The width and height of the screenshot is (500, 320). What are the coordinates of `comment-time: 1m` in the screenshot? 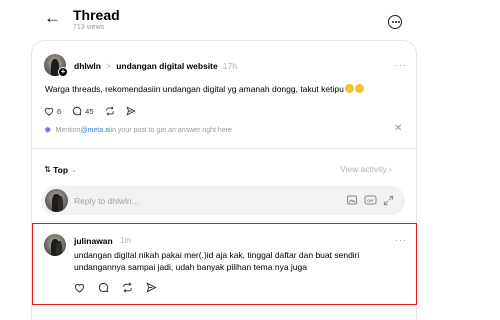 It's located at (126, 240).